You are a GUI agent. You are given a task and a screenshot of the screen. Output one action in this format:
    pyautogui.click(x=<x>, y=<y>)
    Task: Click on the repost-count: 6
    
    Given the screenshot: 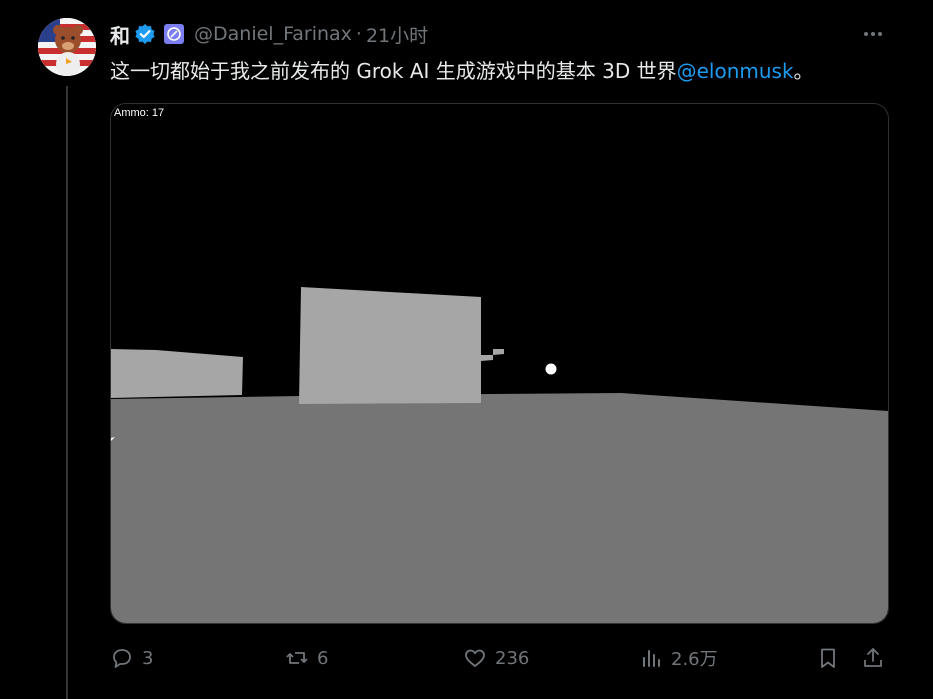 What is the action you would take?
    pyautogui.click(x=323, y=658)
    